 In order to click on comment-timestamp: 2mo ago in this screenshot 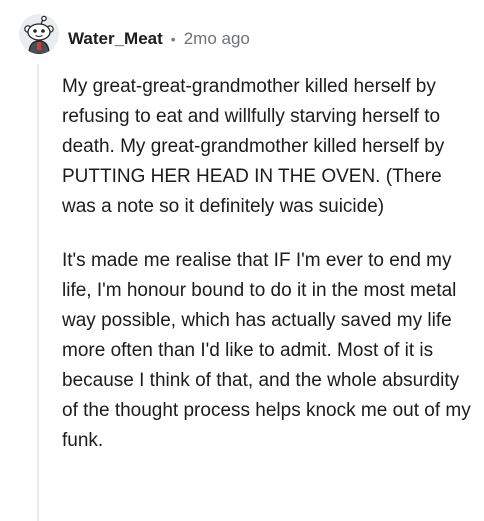, I will do `click(217, 39)`.